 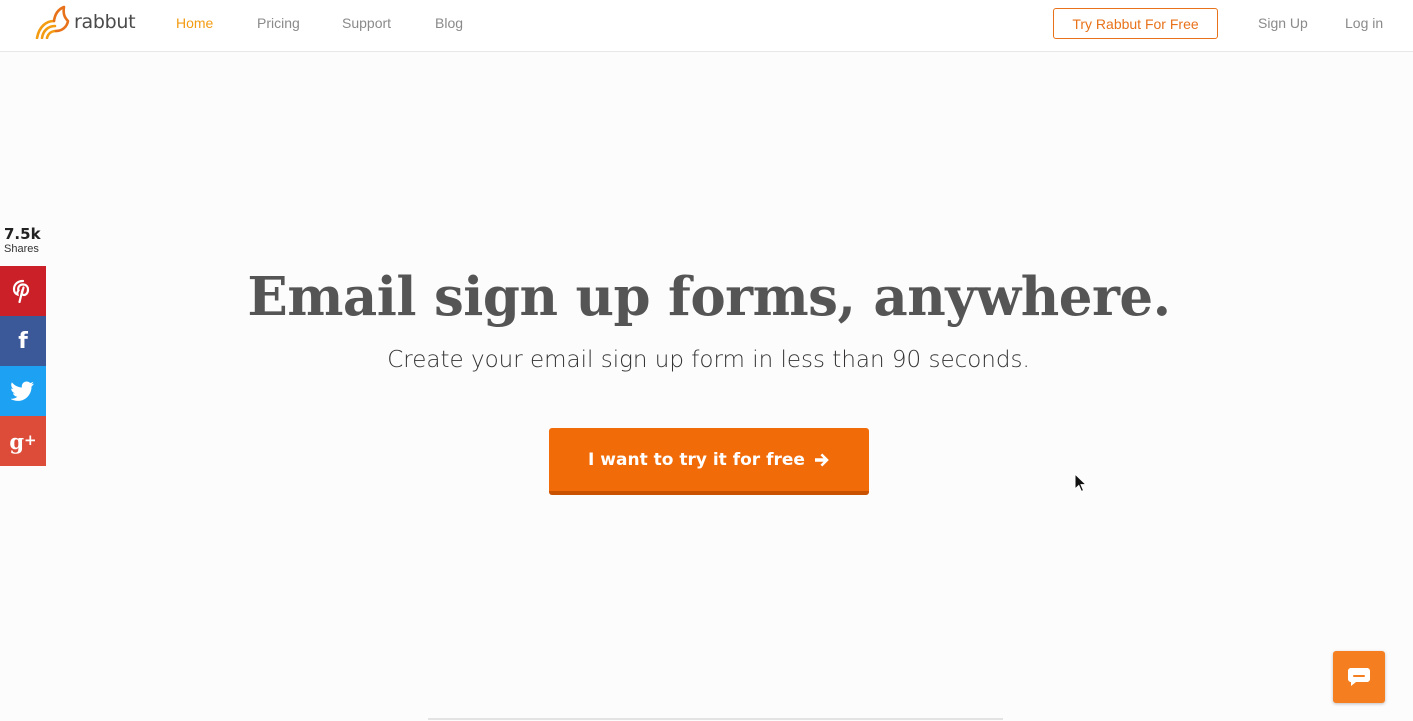 What do you see at coordinates (709, 297) in the screenshot?
I see `hero-title: Email sign up forms, anywhere.` at bounding box center [709, 297].